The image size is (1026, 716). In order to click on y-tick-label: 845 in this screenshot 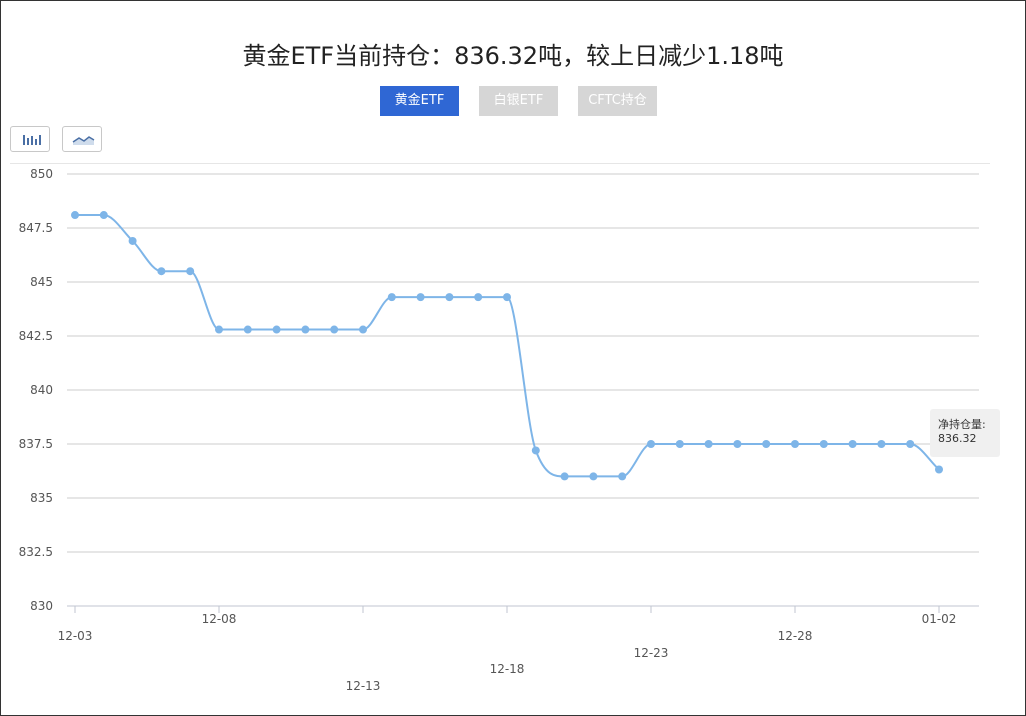, I will do `click(41, 282)`.